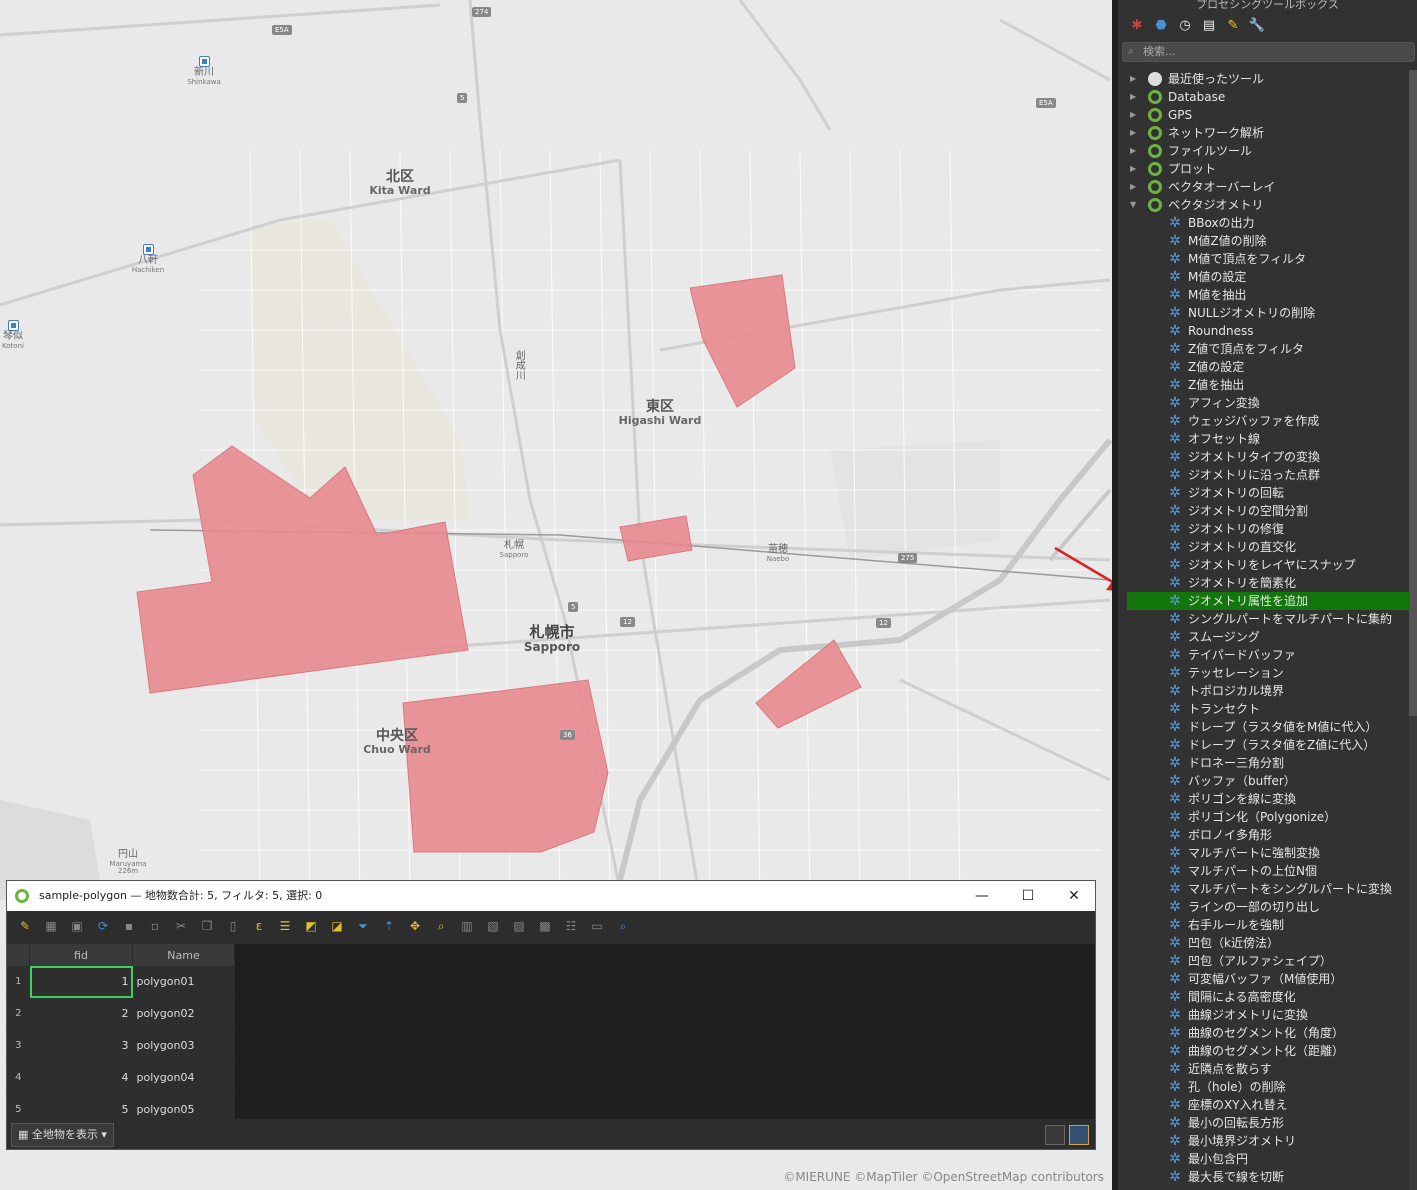 Image resolution: width=1417 pixels, height=1190 pixels. Describe the element at coordinates (1260, 817) in the screenshot. I see `algorithm-item: ✲ ポリゴン化（Polygonize）` at that location.